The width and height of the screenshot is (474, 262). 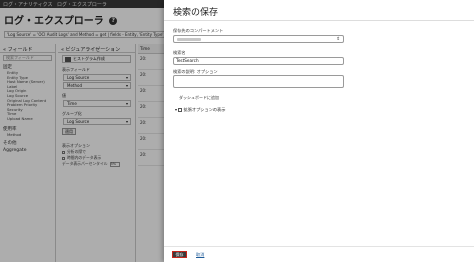 What do you see at coordinates (319, 20) in the screenshot?
I see `divider` at bounding box center [319, 20].